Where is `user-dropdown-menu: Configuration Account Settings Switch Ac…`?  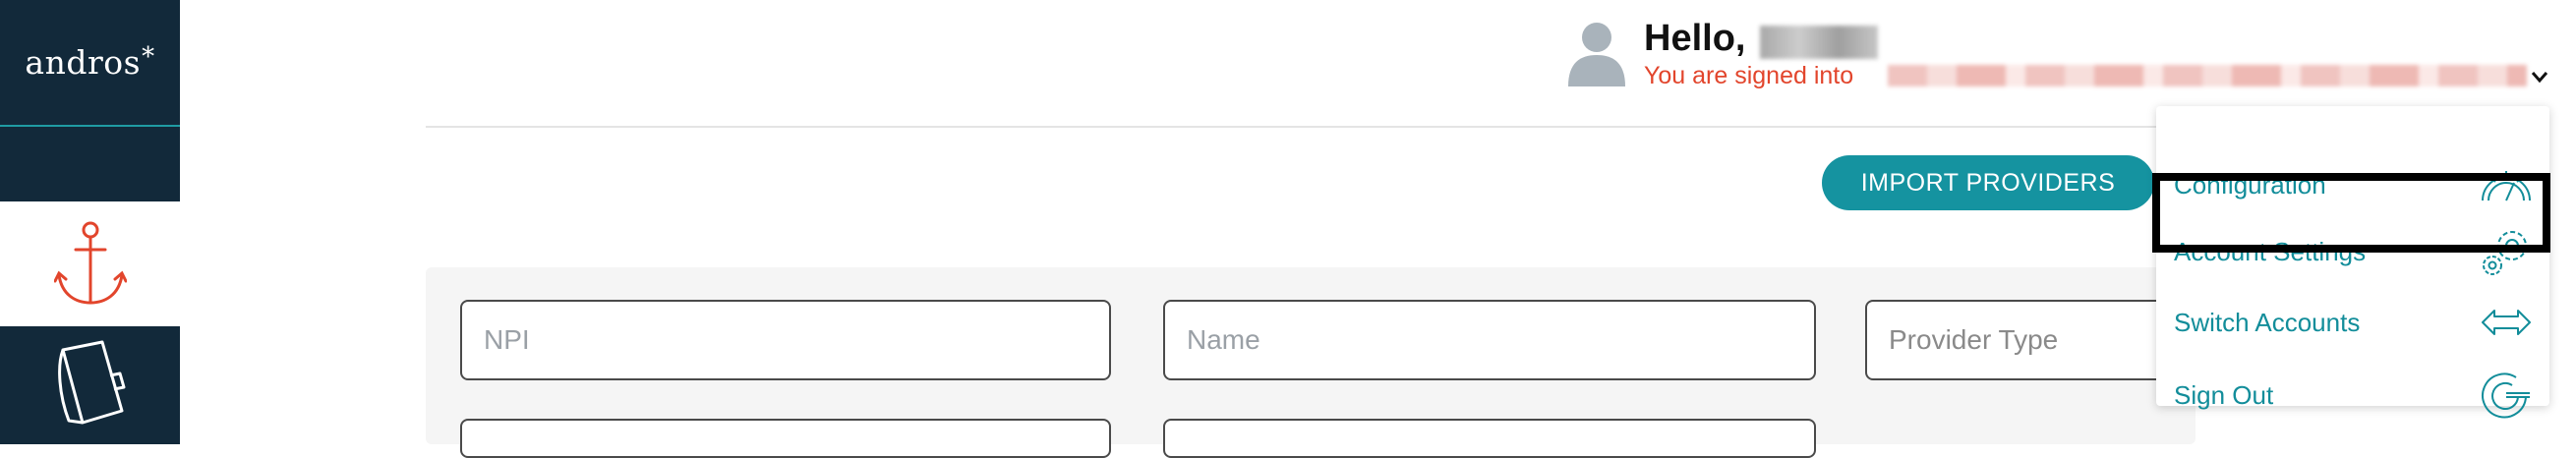
user-dropdown-menu: Configuration Account Settings Switch Ac… is located at coordinates (2352, 262).